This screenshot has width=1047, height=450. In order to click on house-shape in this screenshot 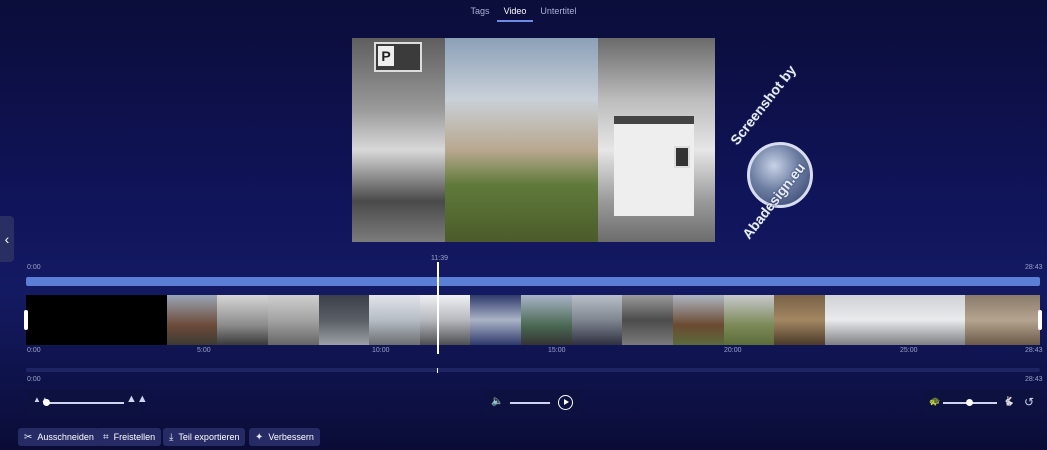, I will do `click(654, 166)`.